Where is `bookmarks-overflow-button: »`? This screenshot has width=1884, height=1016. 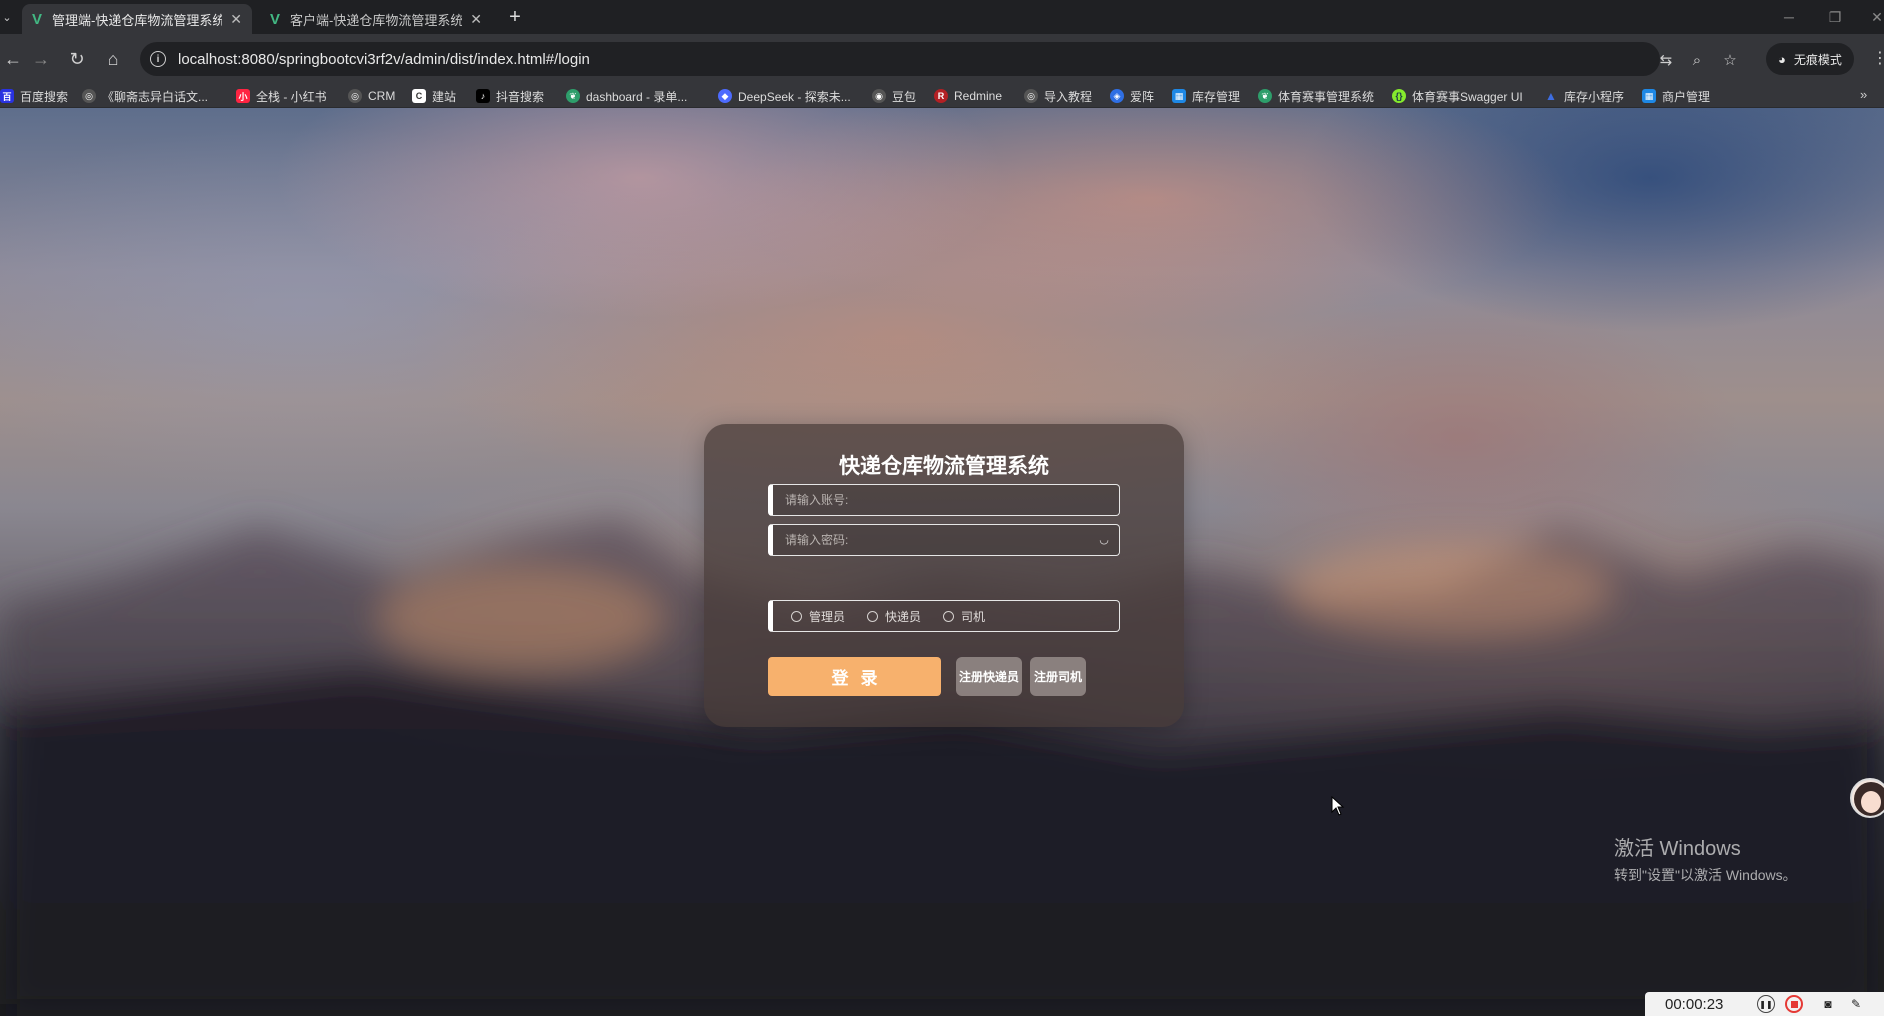 bookmarks-overflow-button: » is located at coordinates (1863, 94).